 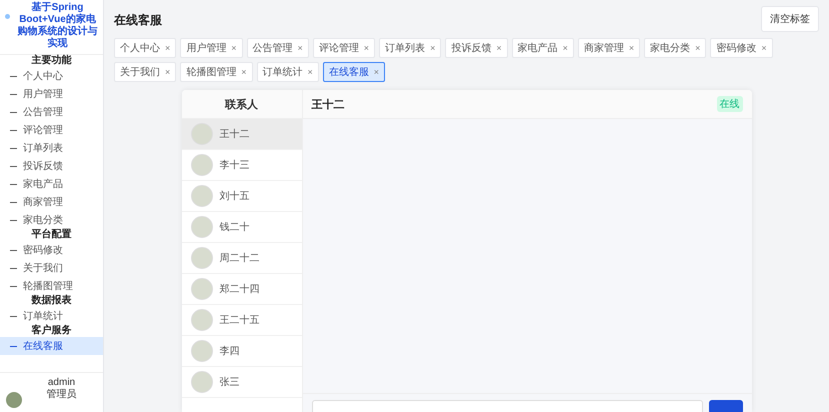 I want to click on sidebar-item: 投诉反馈, so click(x=51, y=166).